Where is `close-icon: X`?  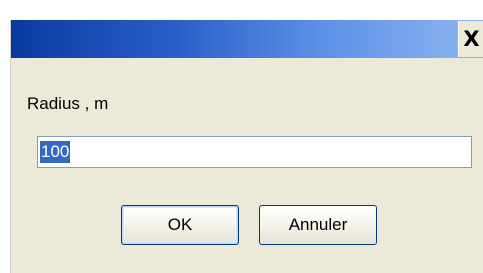 close-icon: X is located at coordinates (471, 39).